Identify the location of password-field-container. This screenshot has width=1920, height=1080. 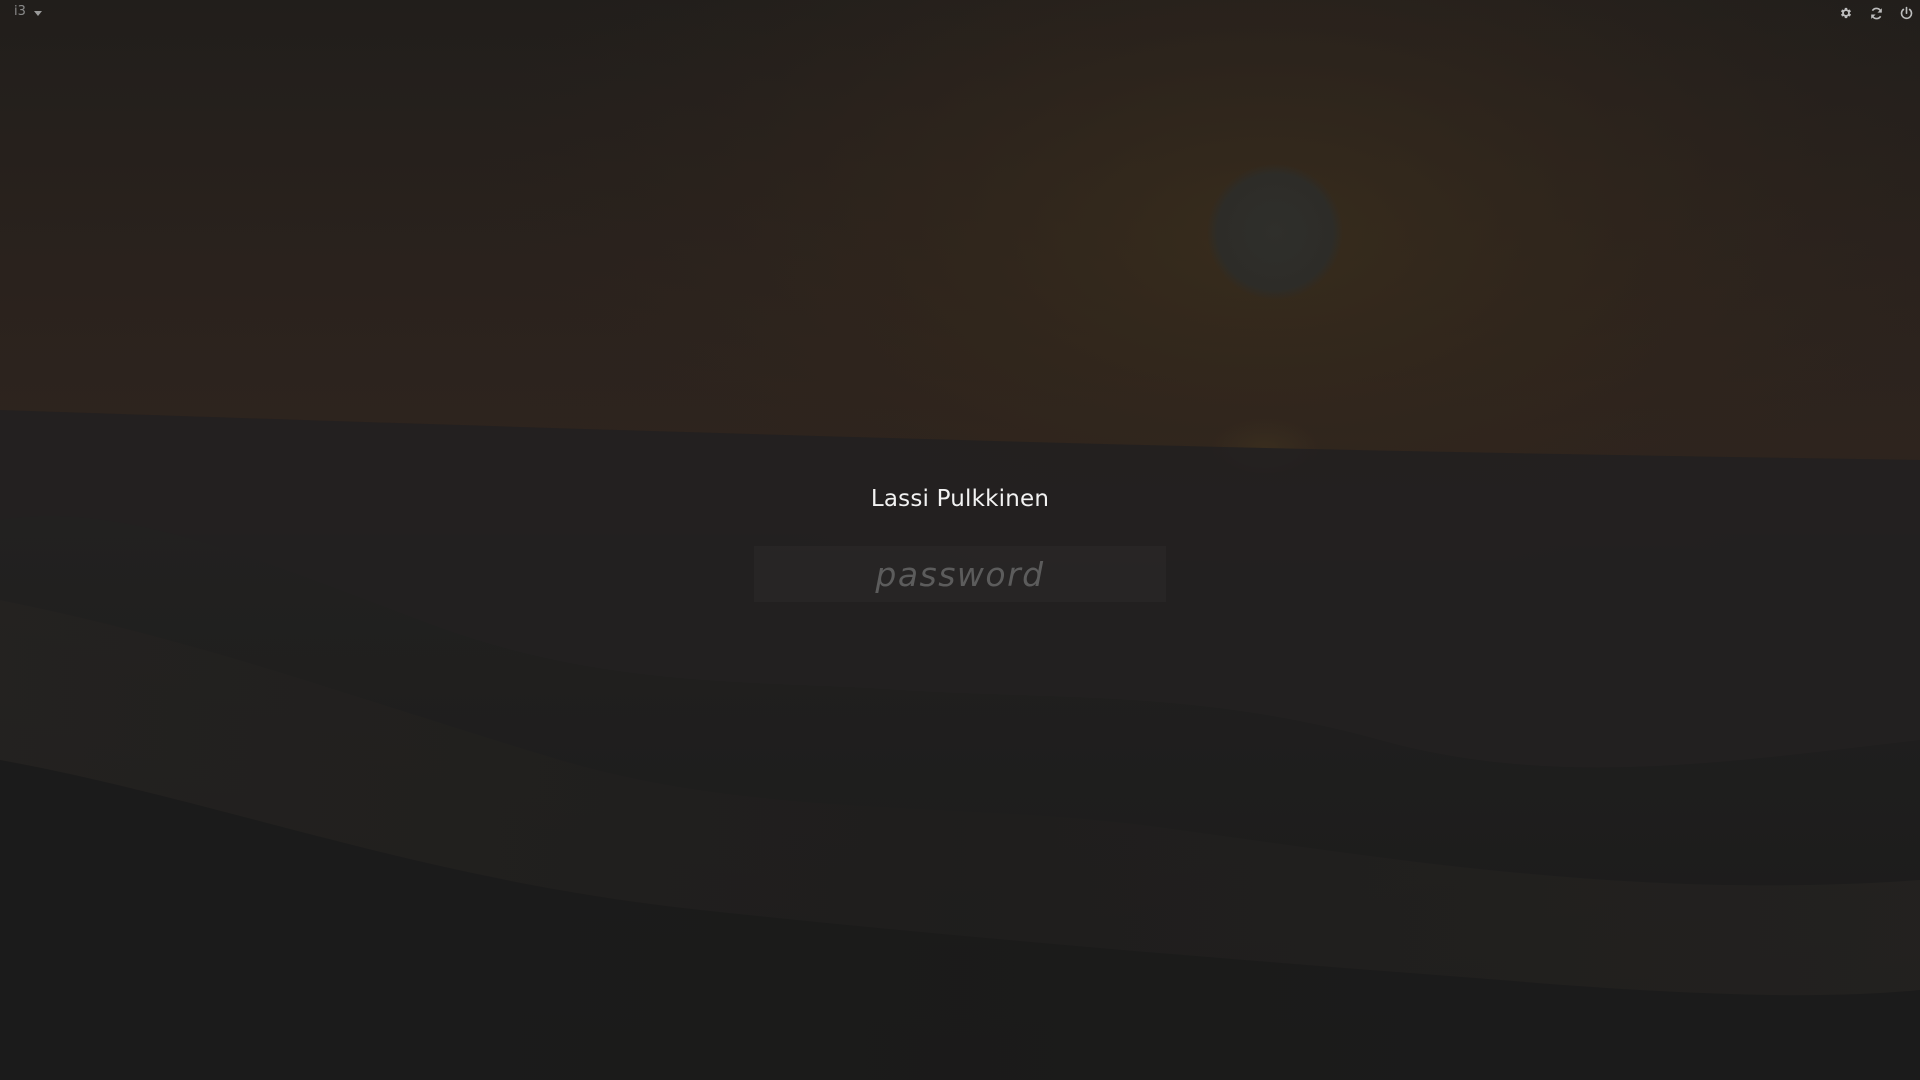
(960, 574).